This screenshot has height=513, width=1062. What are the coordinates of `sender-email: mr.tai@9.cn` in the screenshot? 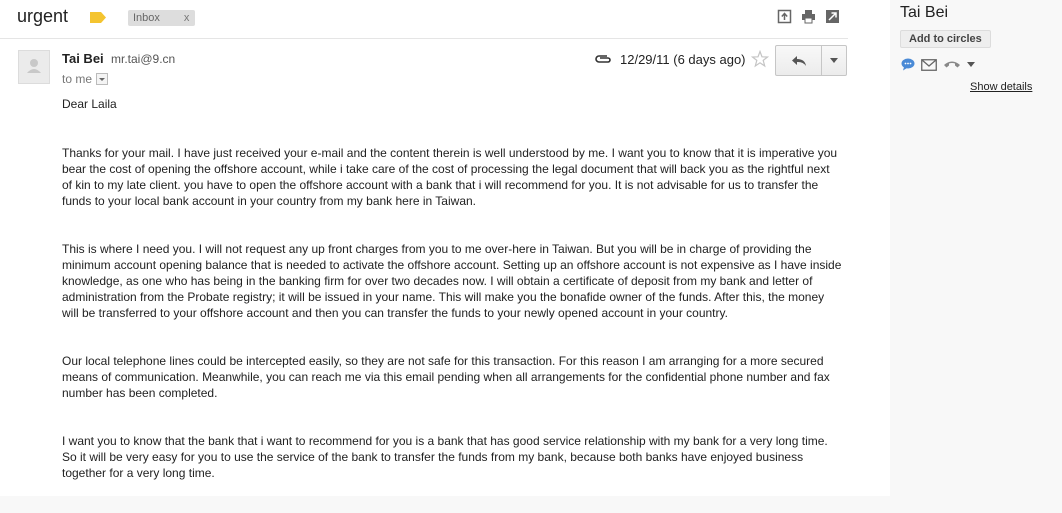 It's located at (143, 59).